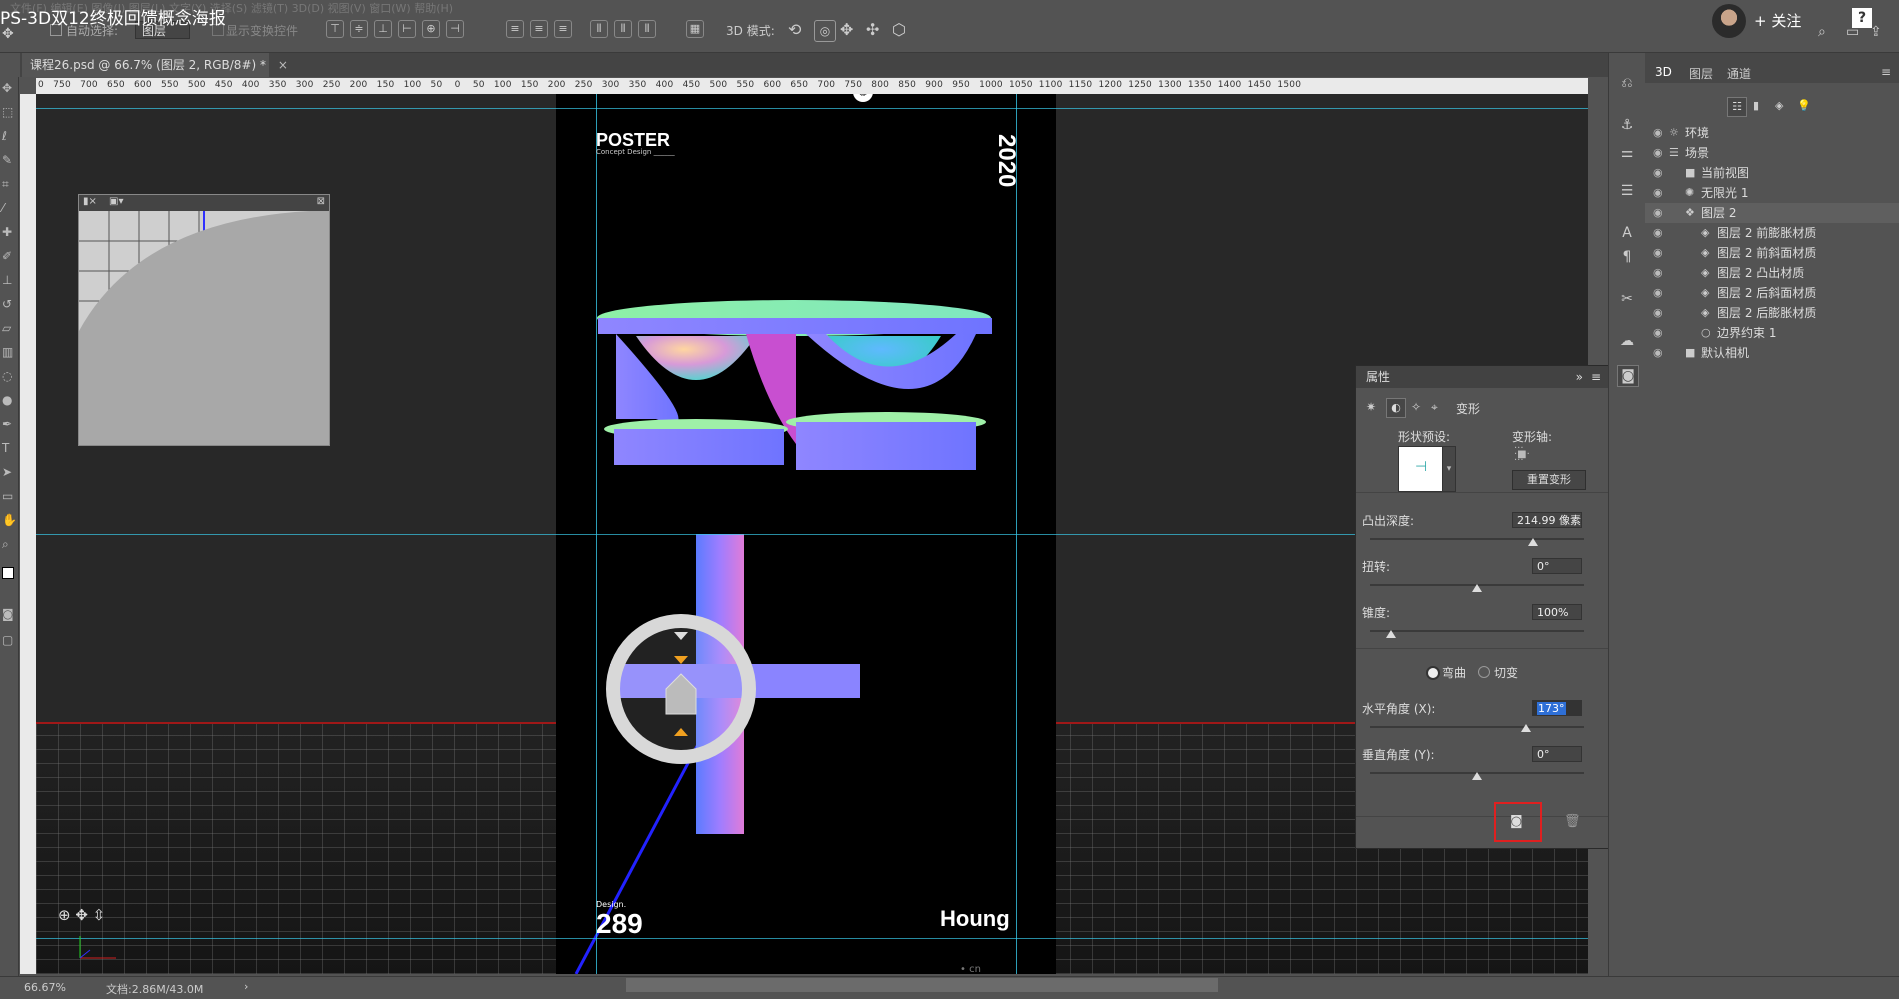  I want to click on quick-mask-icon: ◙, so click(8, 614).